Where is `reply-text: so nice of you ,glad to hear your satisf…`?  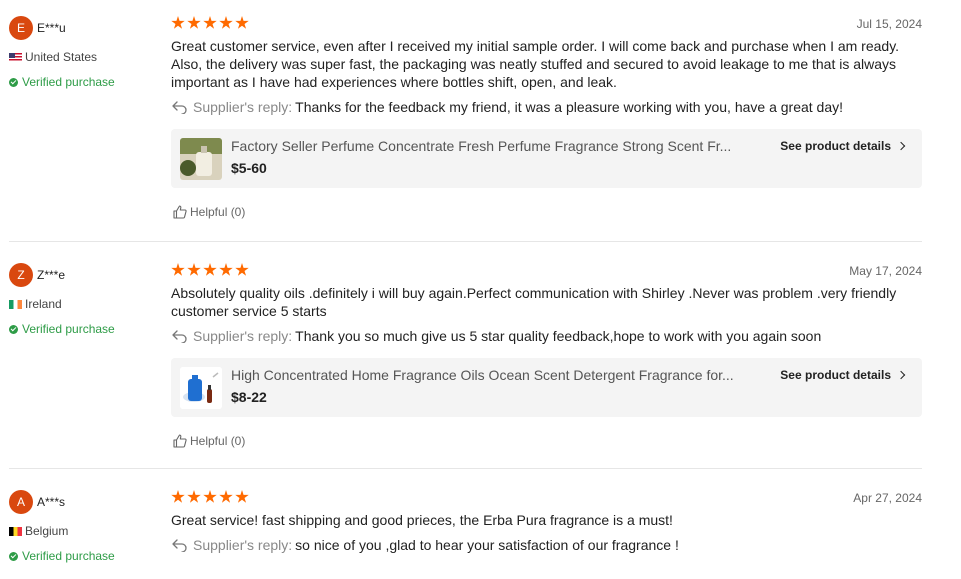
reply-text: so nice of you ,glad to hear your satisf… is located at coordinates (487, 545).